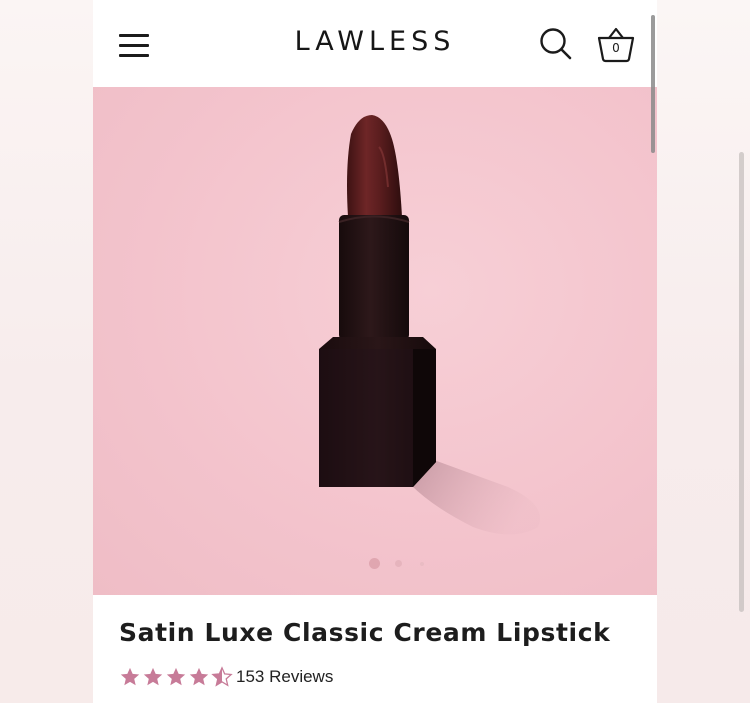  Describe the element at coordinates (222, 676) in the screenshot. I see `star-half-icon` at that location.